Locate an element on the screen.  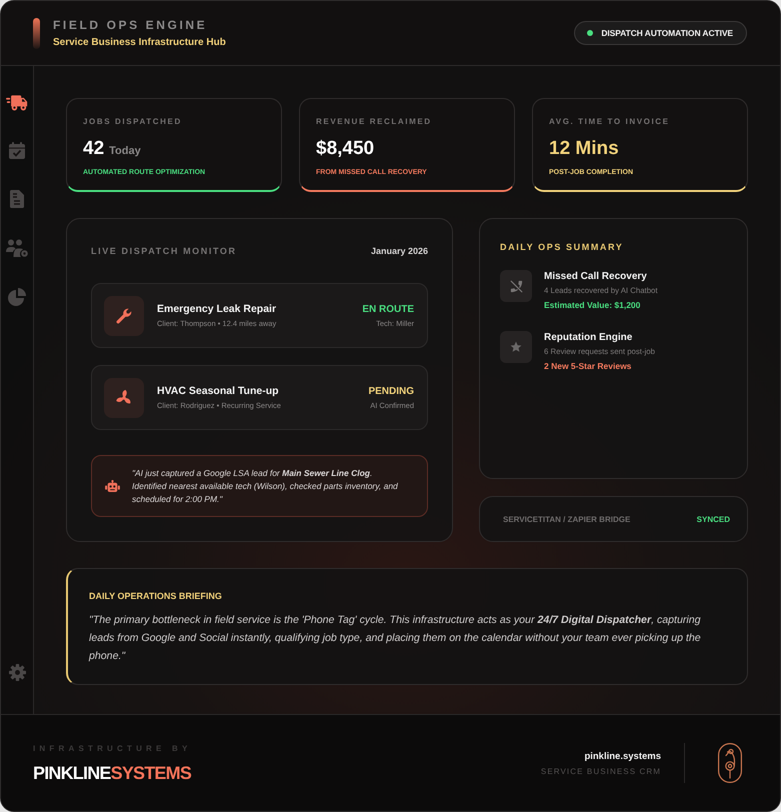
bridge-label: SERVICETITAN / ZAPIER BRIDGE is located at coordinates (566, 519).